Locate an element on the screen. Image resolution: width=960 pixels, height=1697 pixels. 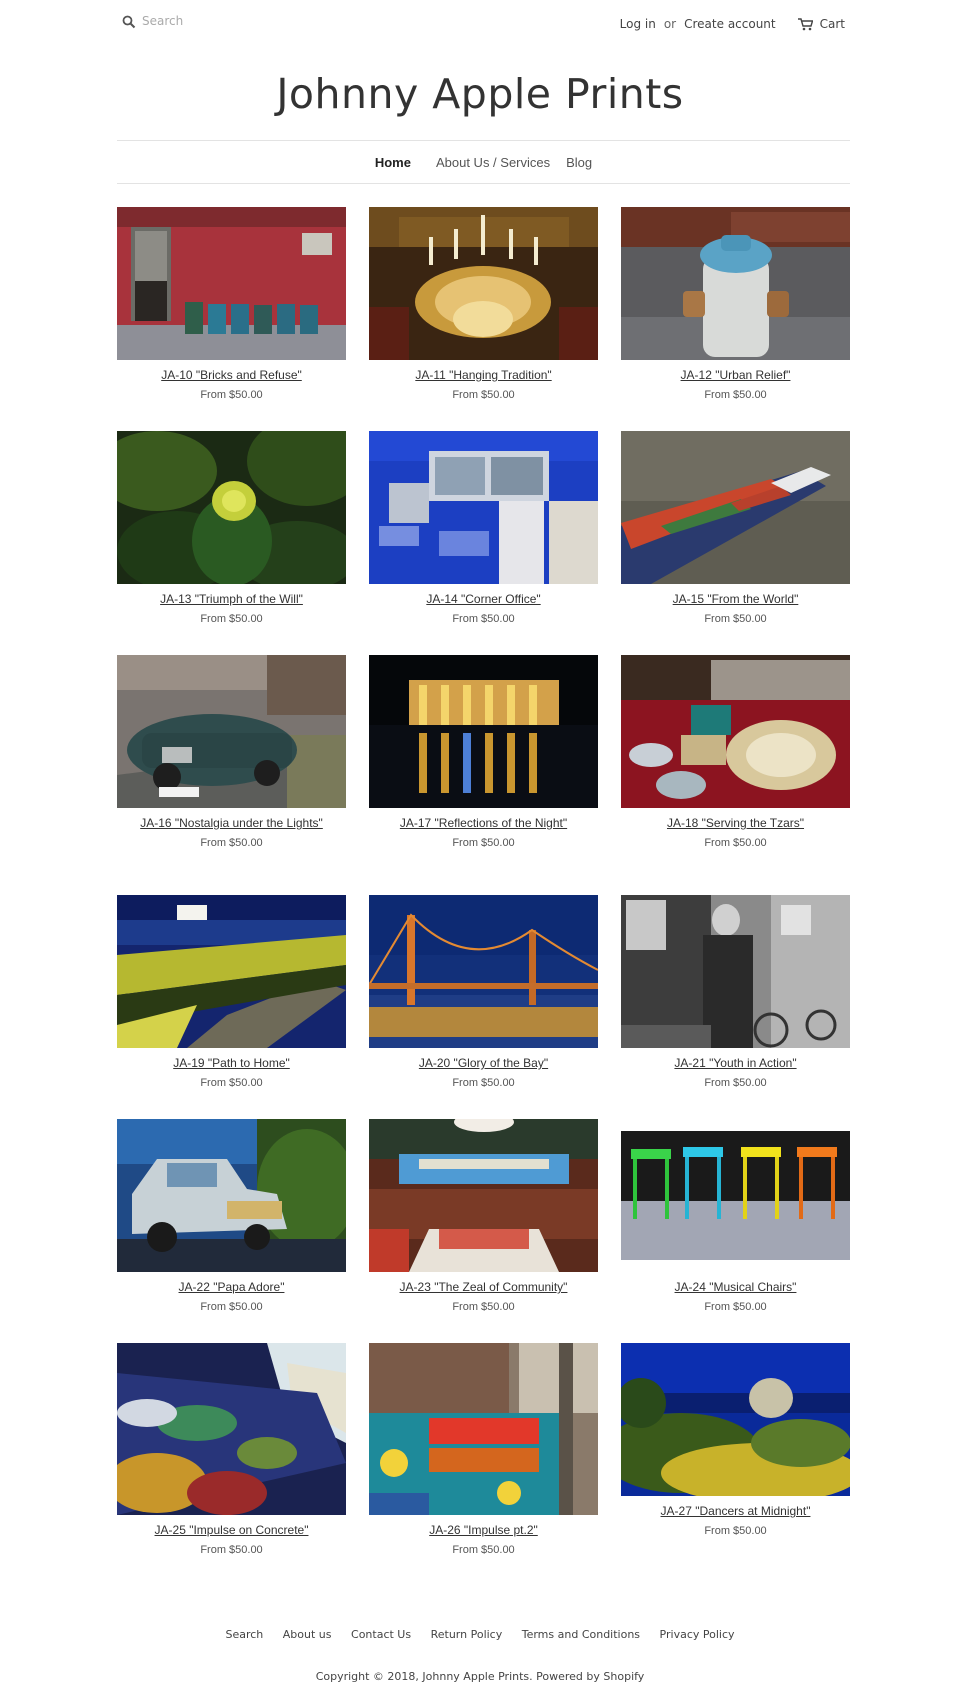
product-title: JA-19 "Path to Home" is located at coordinates (231, 1063).